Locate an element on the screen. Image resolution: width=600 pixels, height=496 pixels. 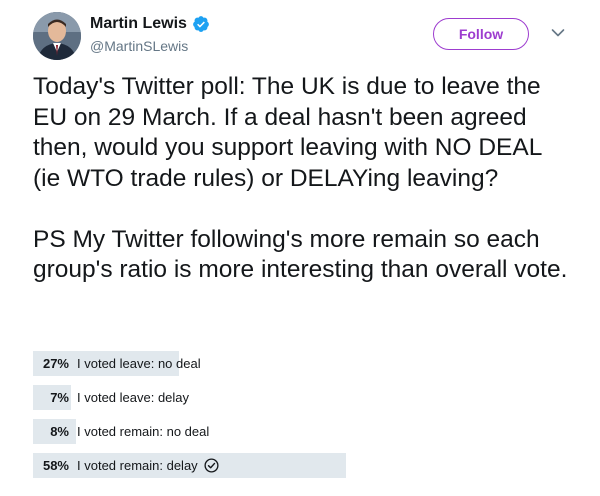
poll-percent: 8% is located at coordinates (59, 431).